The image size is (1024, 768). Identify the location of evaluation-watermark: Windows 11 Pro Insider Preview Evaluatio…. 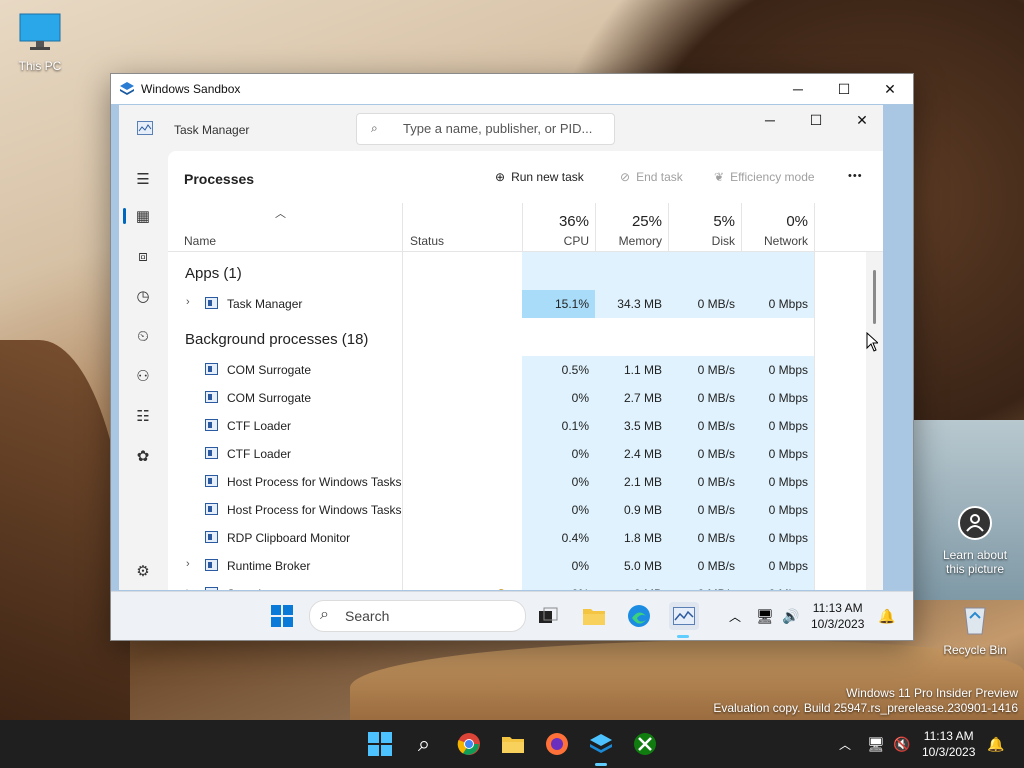
(865, 701).